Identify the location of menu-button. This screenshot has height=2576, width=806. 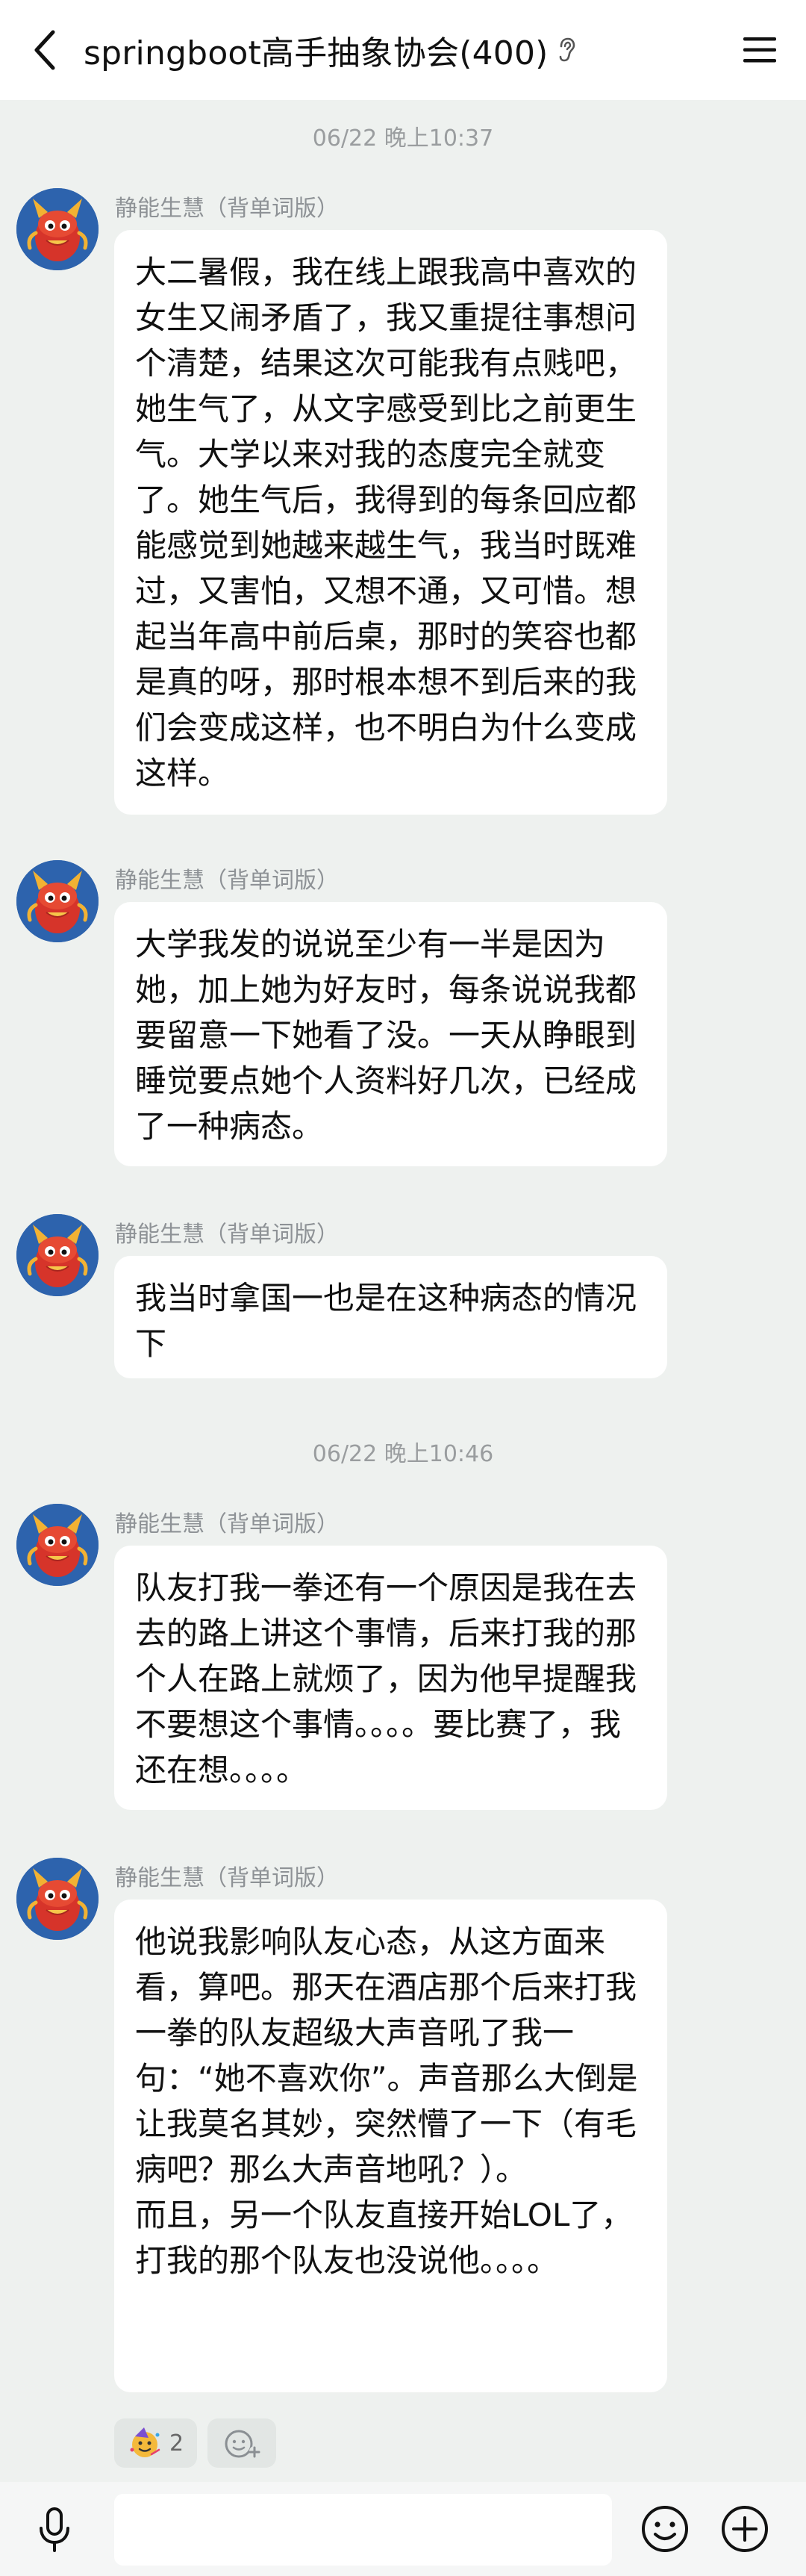
(760, 50).